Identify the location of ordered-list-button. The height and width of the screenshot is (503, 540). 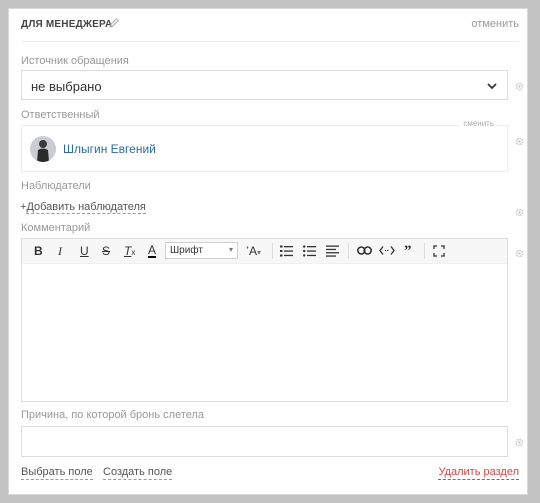
(286, 251).